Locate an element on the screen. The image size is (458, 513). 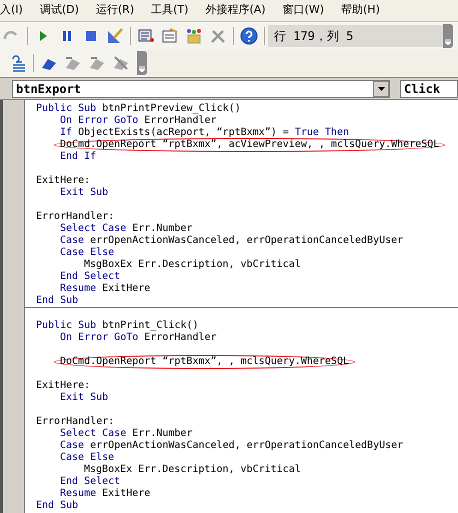
project-explorer-icon is located at coordinates (146, 35).